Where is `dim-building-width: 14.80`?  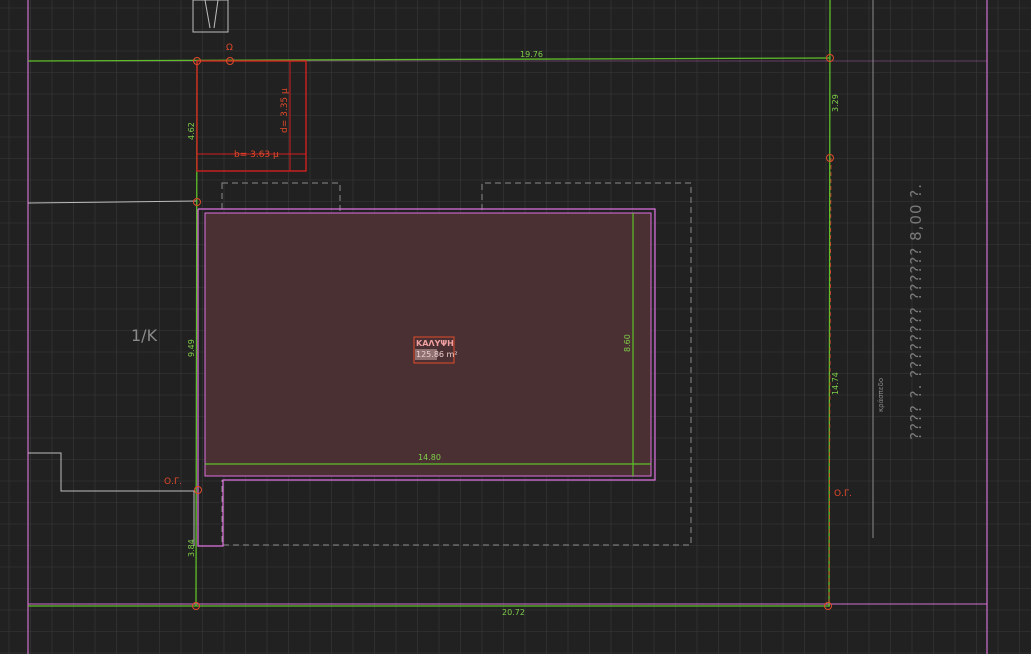
dim-building-width: 14.80 is located at coordinates (429, 457).